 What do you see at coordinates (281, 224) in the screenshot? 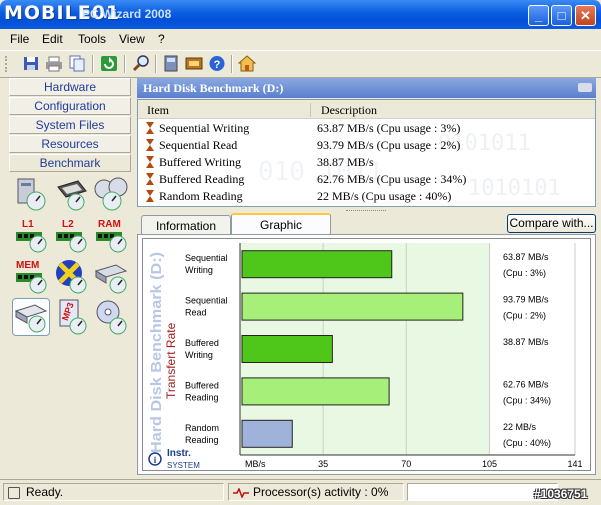
I see `tab-graphic: Graphic` at bounding box center [281, 224].